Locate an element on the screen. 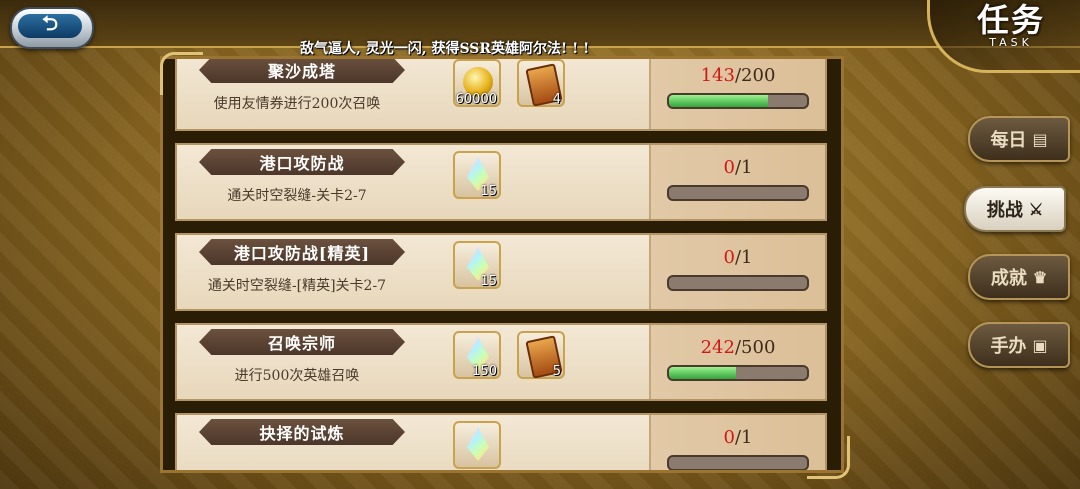 The image size is (1080, 489). task-info: 港口攻防战 通关时空裂缝-关卡2-7 15 is located at coordinates (412, 182).